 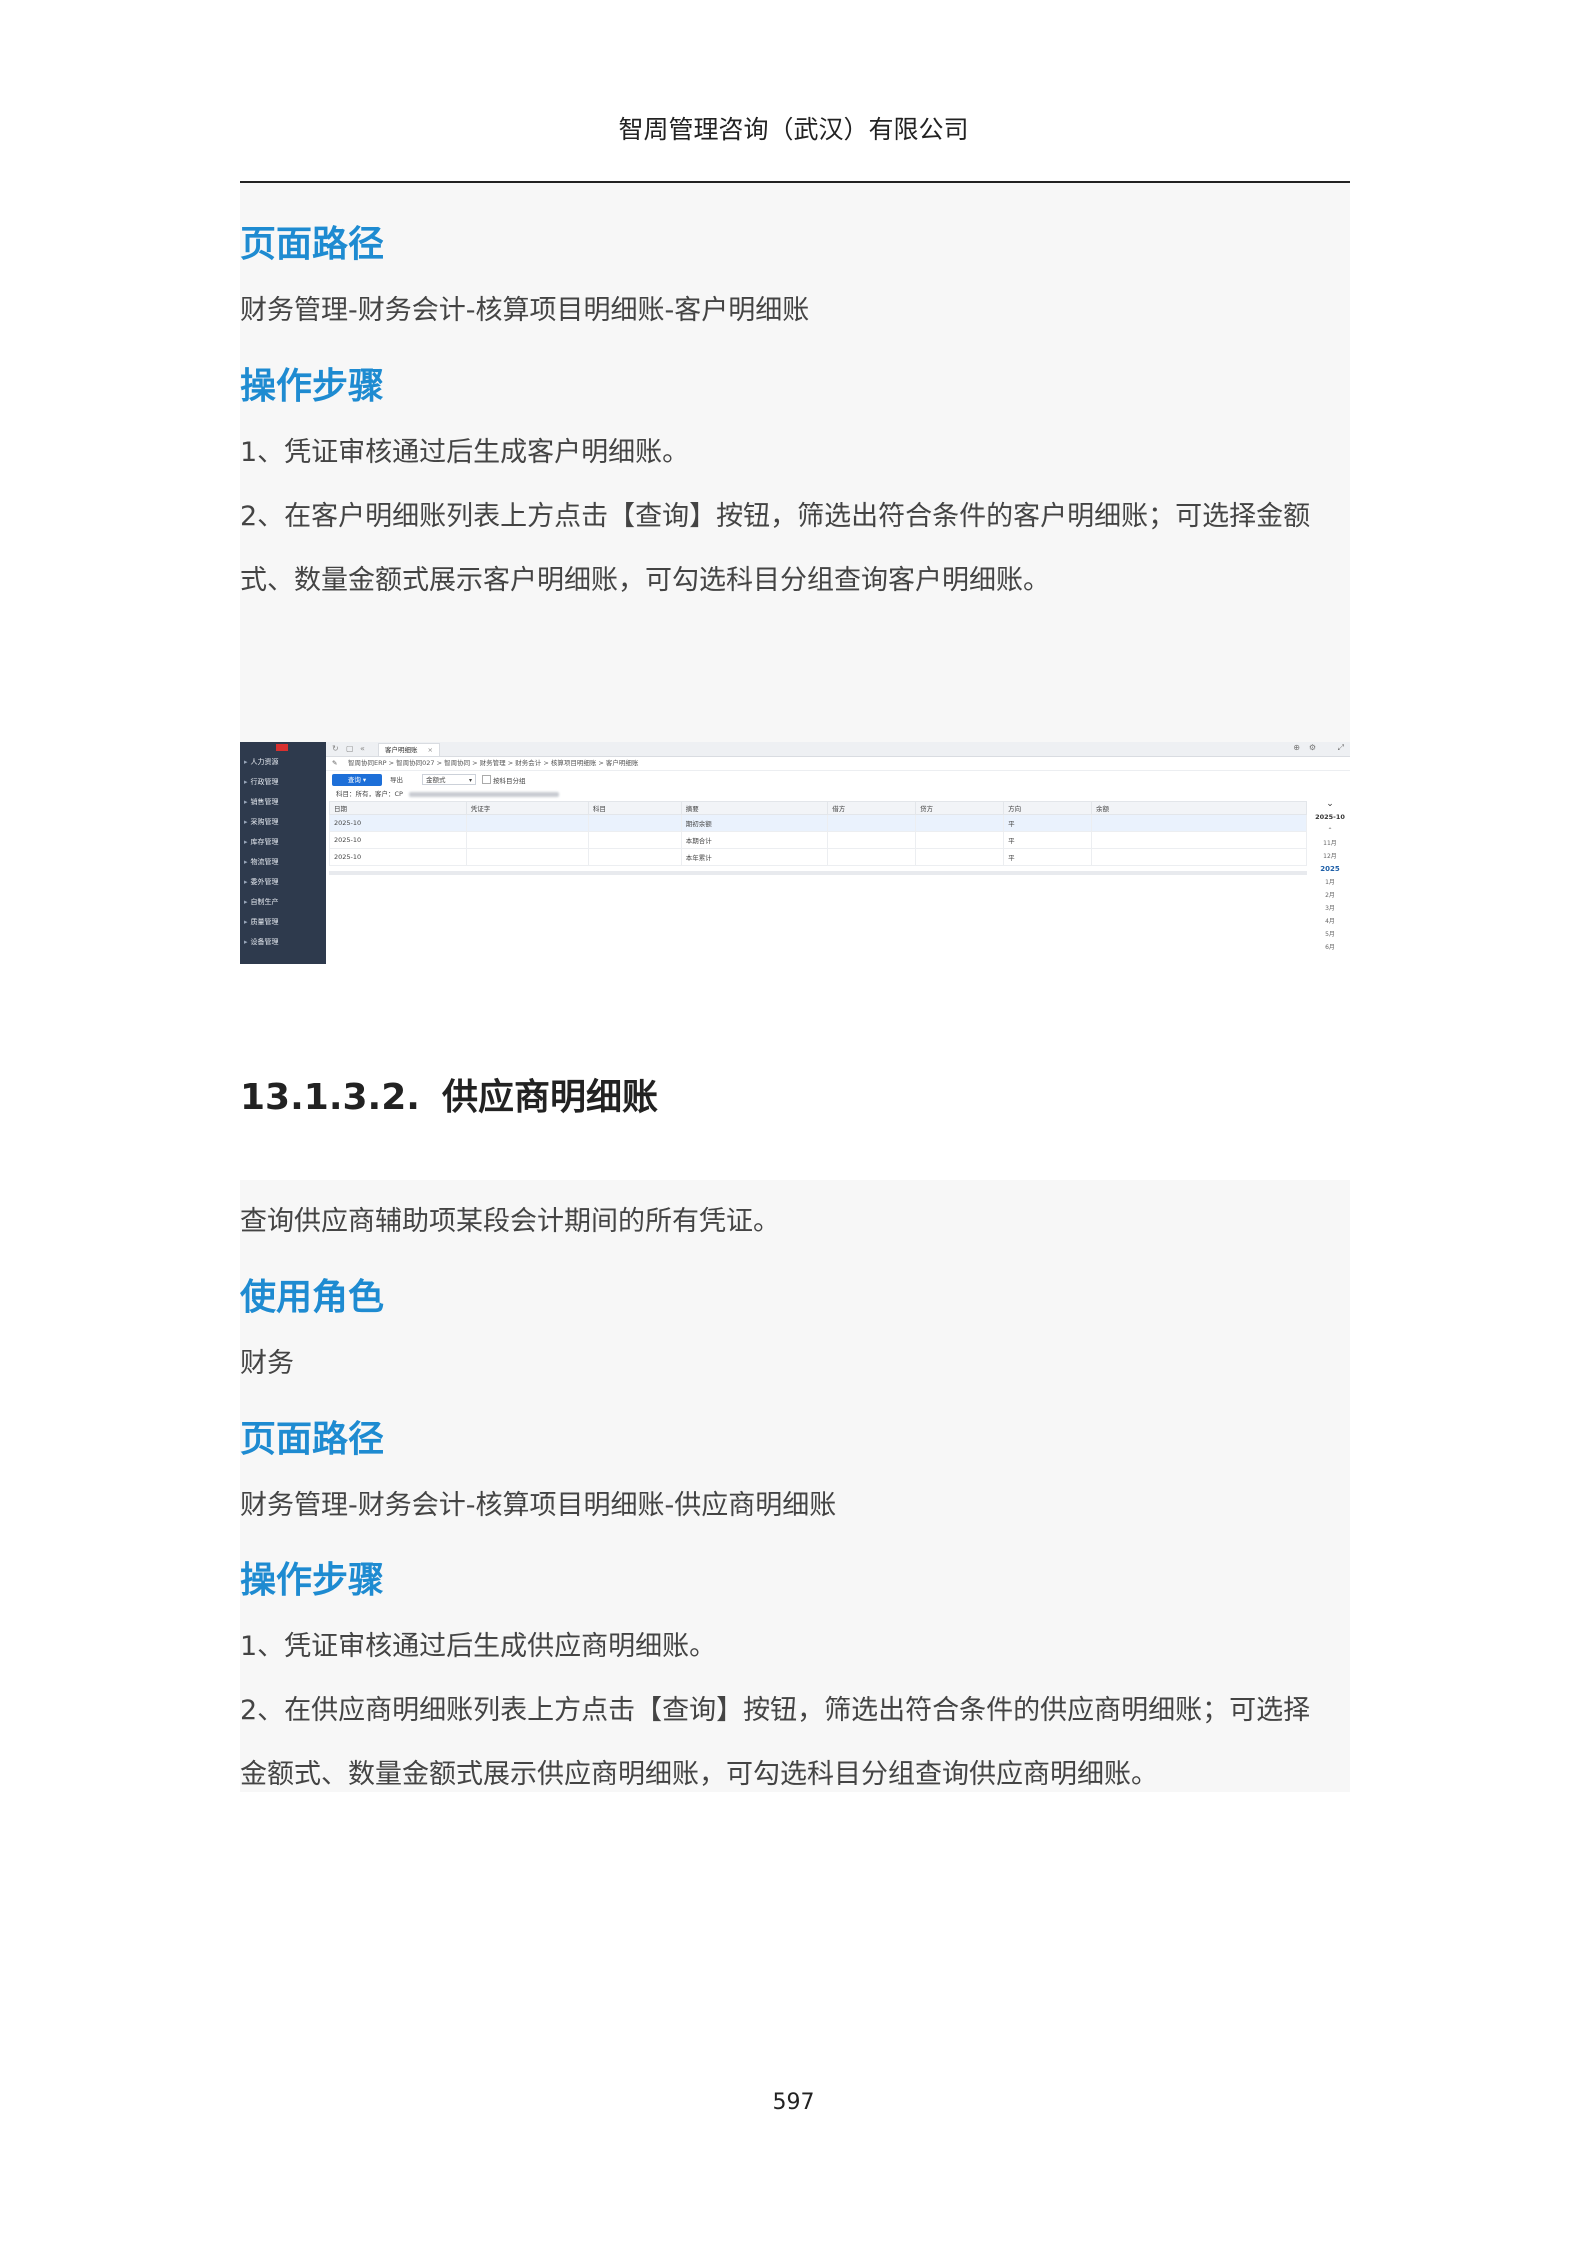 What do you see at coordinates (449, 779) in the screenshot?
I see `format-select: 金额式 ▾` at bounding box center [449, 779].